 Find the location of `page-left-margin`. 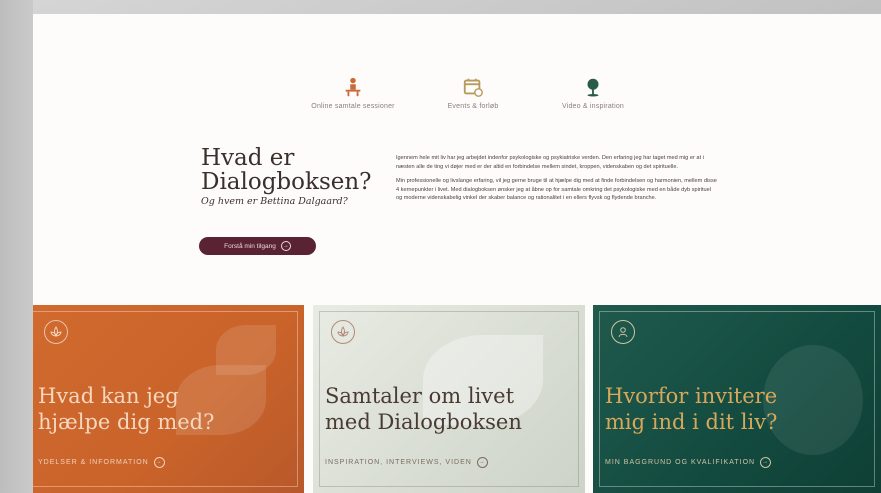

page-left-margin is located at coordinates (16, 246).